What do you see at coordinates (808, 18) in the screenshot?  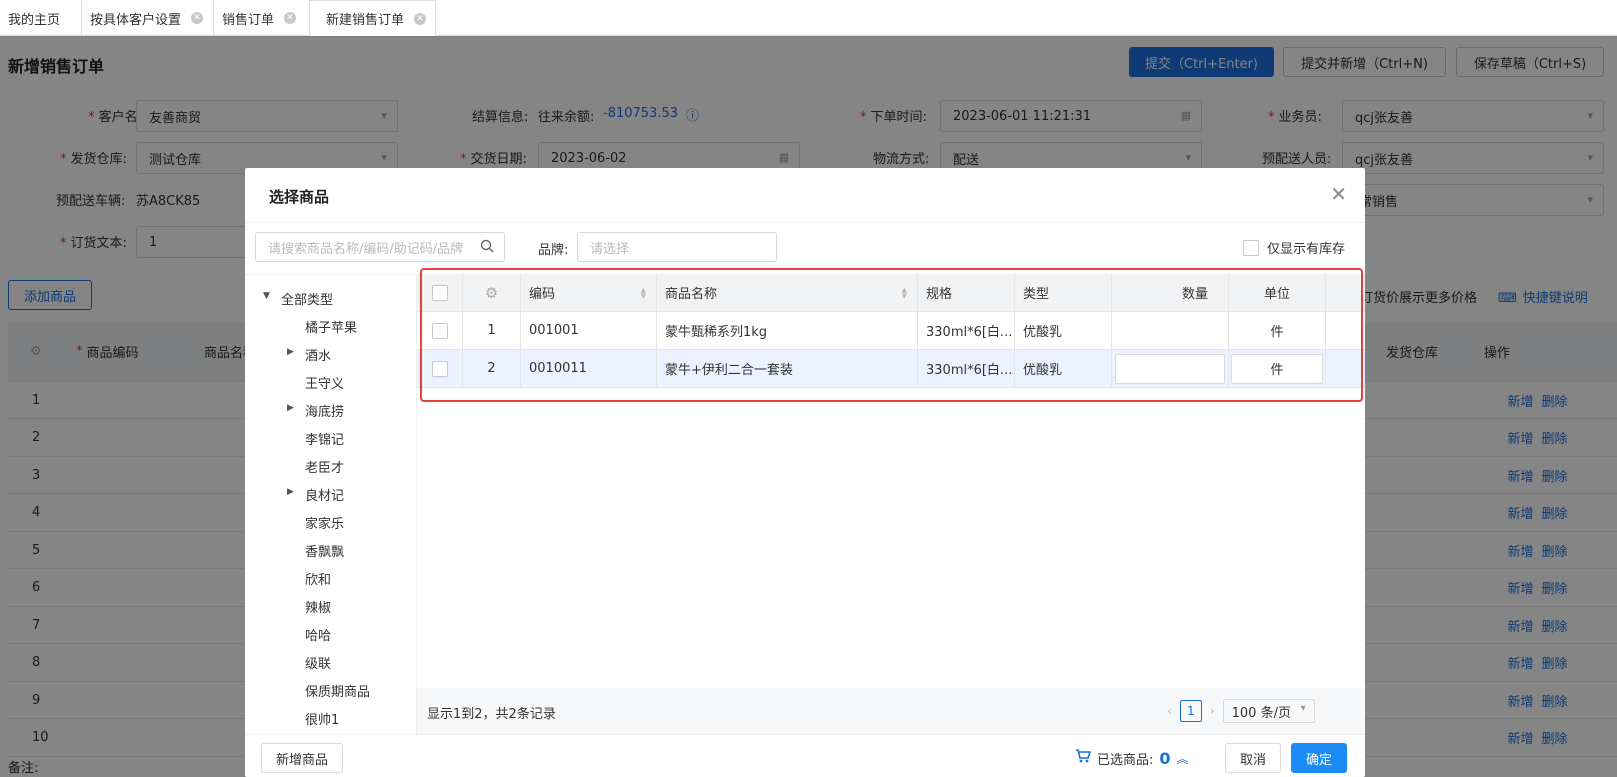 I see `tab-bar: 我的主页 按具体客户设置 ✕ 销售订单 ✕ 新建销售订单 ✕` at bounding box center [808, 18].